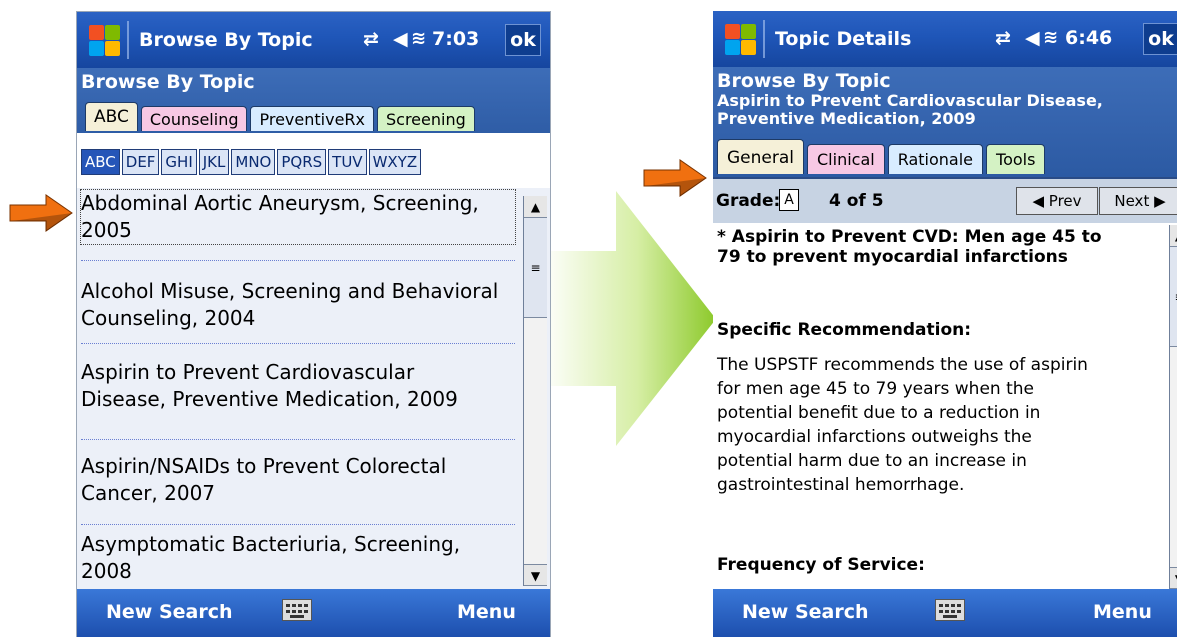 The height and width of the screenshot is (637, 1177). Describe the element at coordinates (856, 201) in the screenshot. I see `pager-status: 4 of 5` at that location.